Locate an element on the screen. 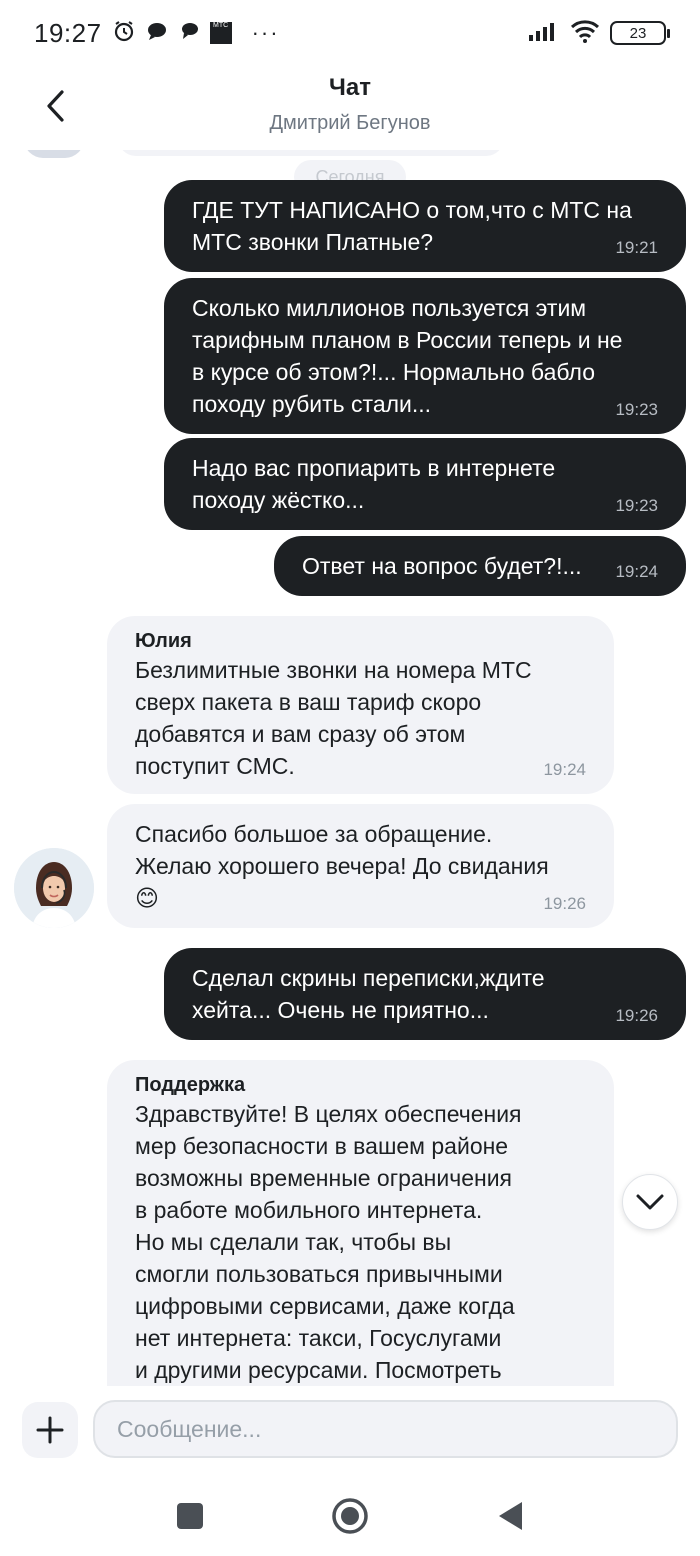 The width and height of the screenshot is (700, 1556). back-nav-button is located at coordinates (510, 1516).